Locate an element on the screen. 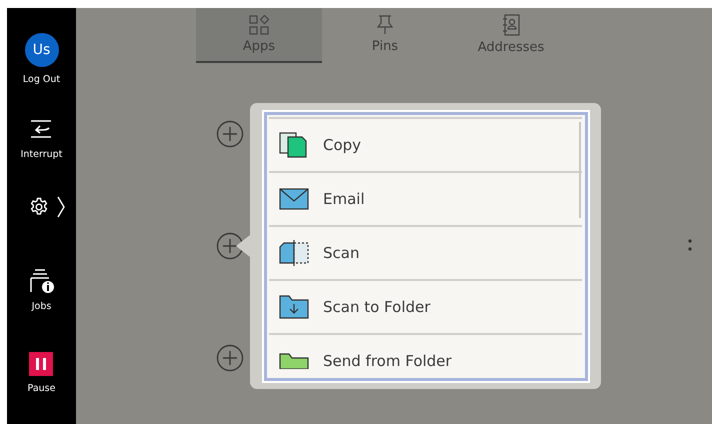 The width and height of the screenshot is (712, 424). app-list-item: Scan is located at coordinates (425, 254).